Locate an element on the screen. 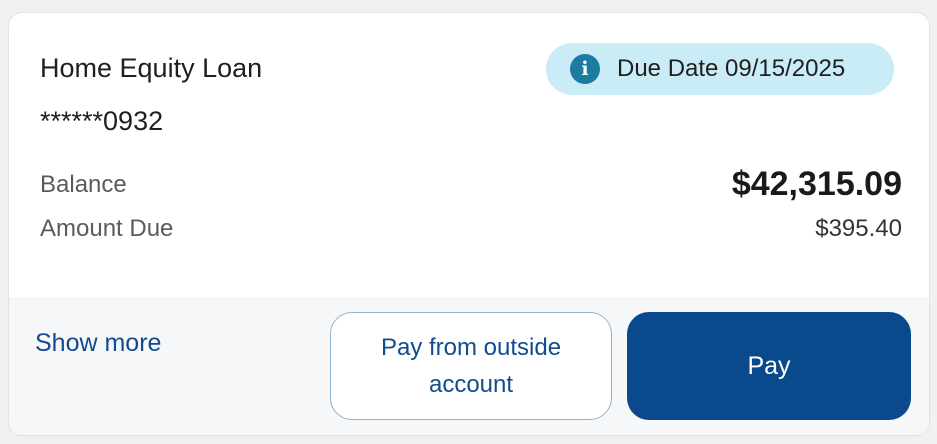  info-icon: i is located at coordinates (585, 69).